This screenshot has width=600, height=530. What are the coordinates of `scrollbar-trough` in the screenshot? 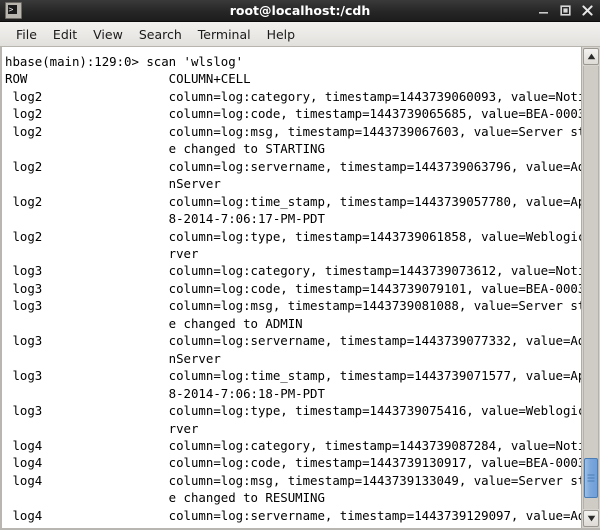 It's located at (591, 287).